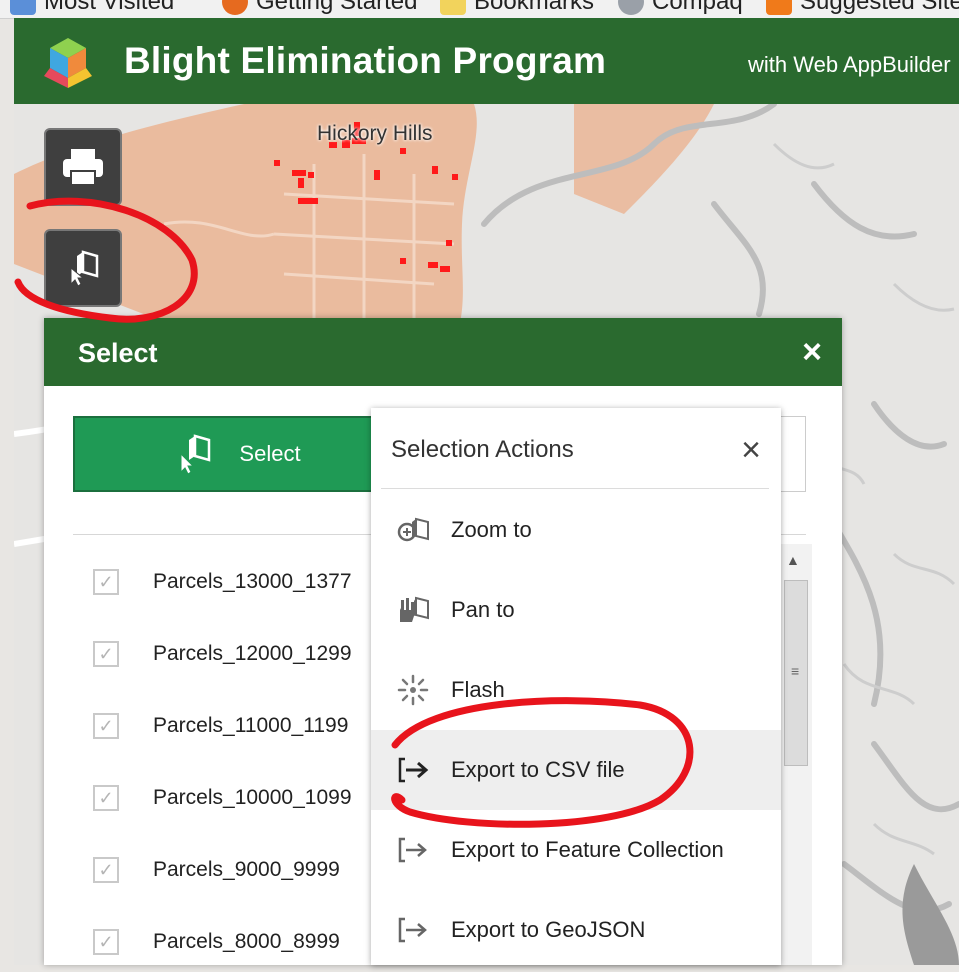 This screenshot has width=959, height=972. I want to click on layer-row: ✓ Parcels_12000_1299, so click(212, 654).